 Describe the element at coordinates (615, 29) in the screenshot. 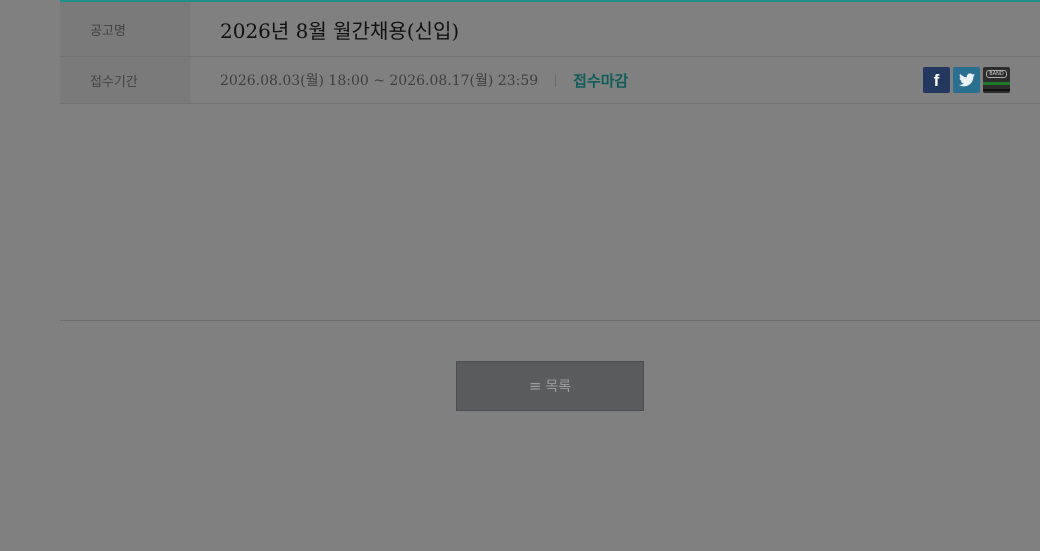

I see `title-cell: 2026년 8월 월간채용(신입)` at that location.